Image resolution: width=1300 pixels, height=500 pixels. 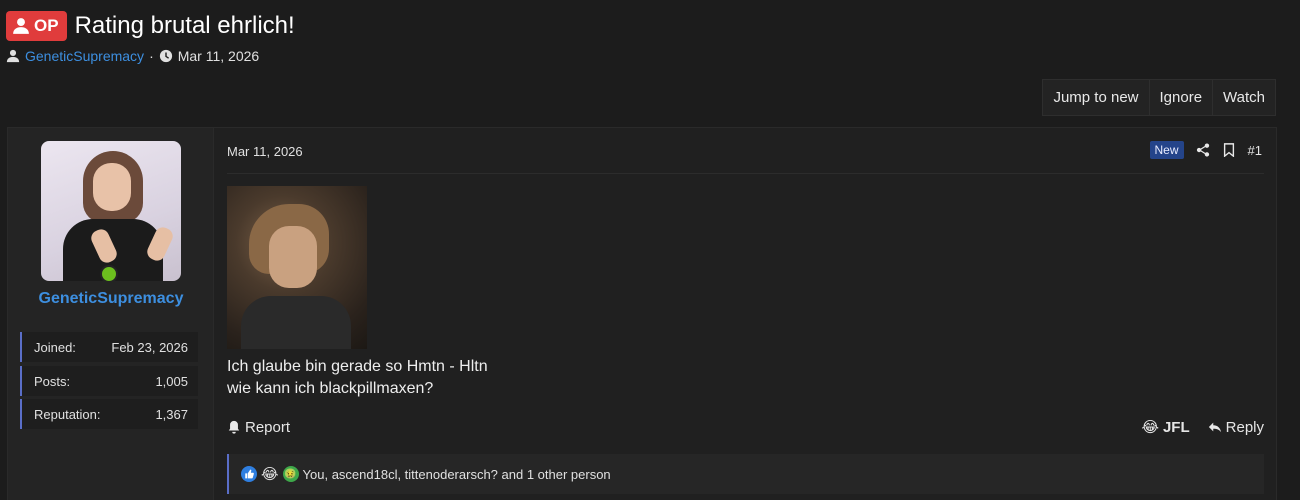 I want to click on thread-actions: Jump to new Ignore Watch, so click(x=1159, y=97).